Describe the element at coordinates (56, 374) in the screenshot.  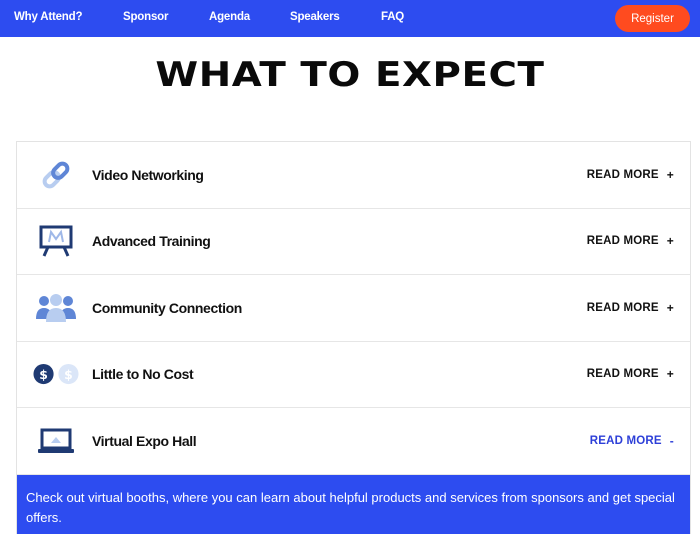
I see `dollar-coins-icon: $ $` at that location.